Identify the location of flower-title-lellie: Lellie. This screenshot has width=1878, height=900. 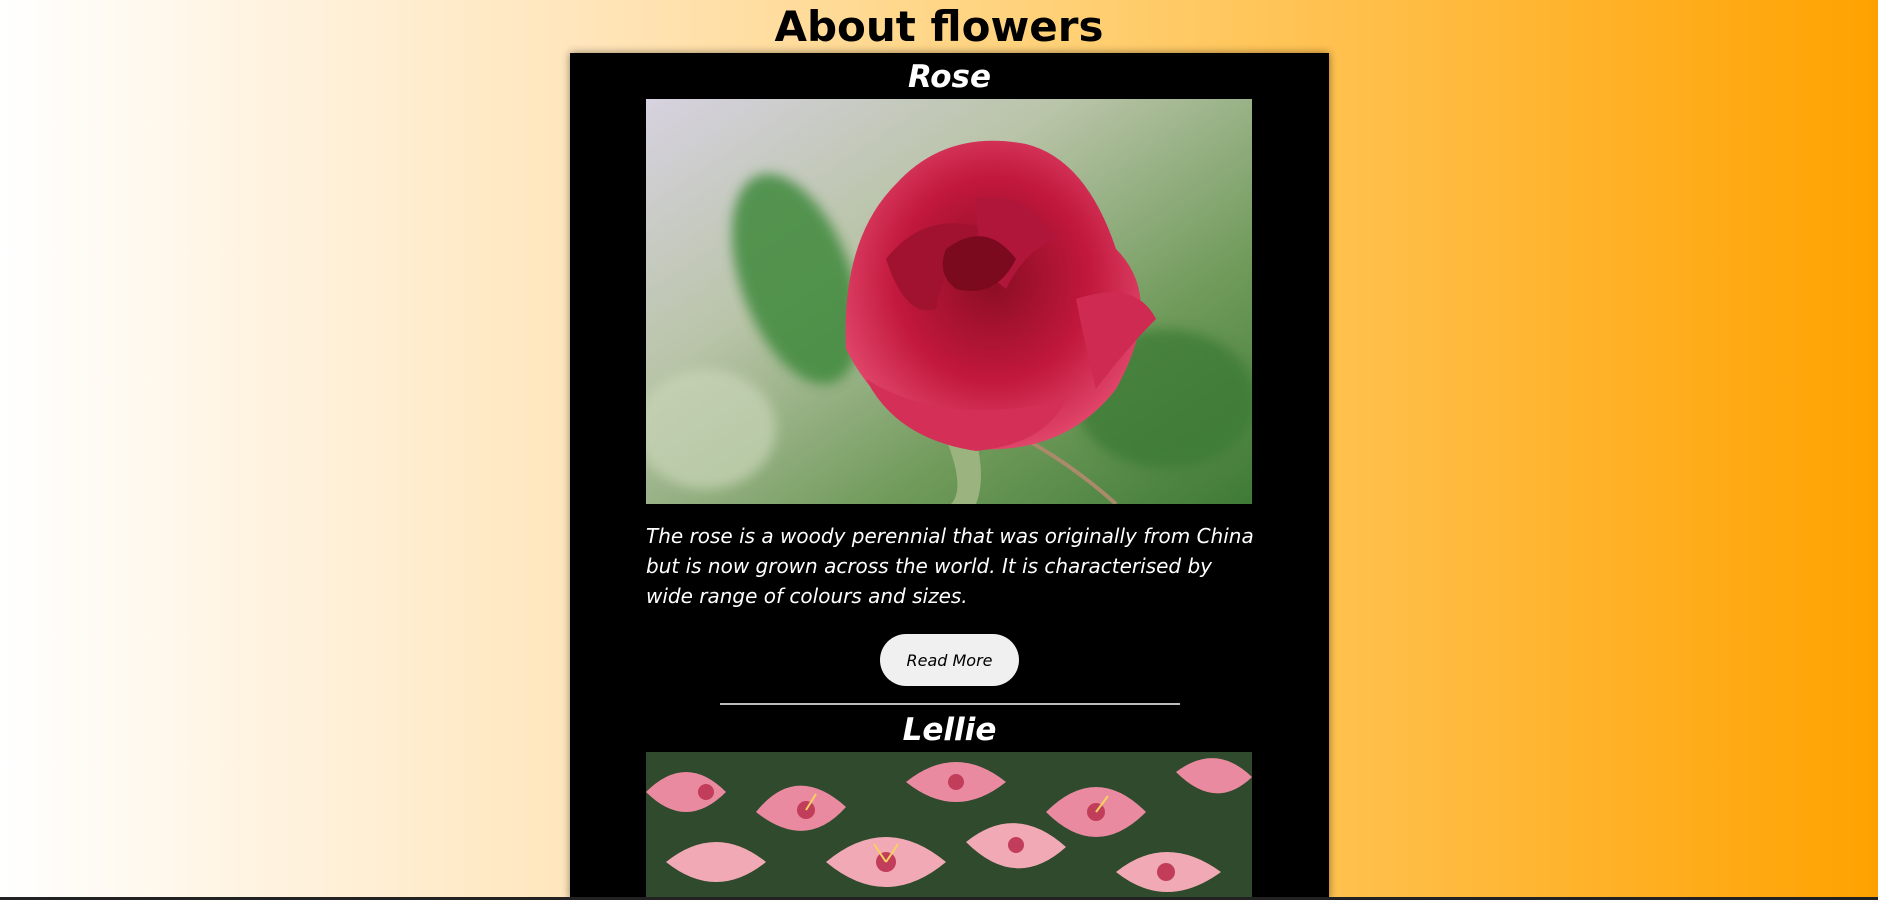
(949, 730).